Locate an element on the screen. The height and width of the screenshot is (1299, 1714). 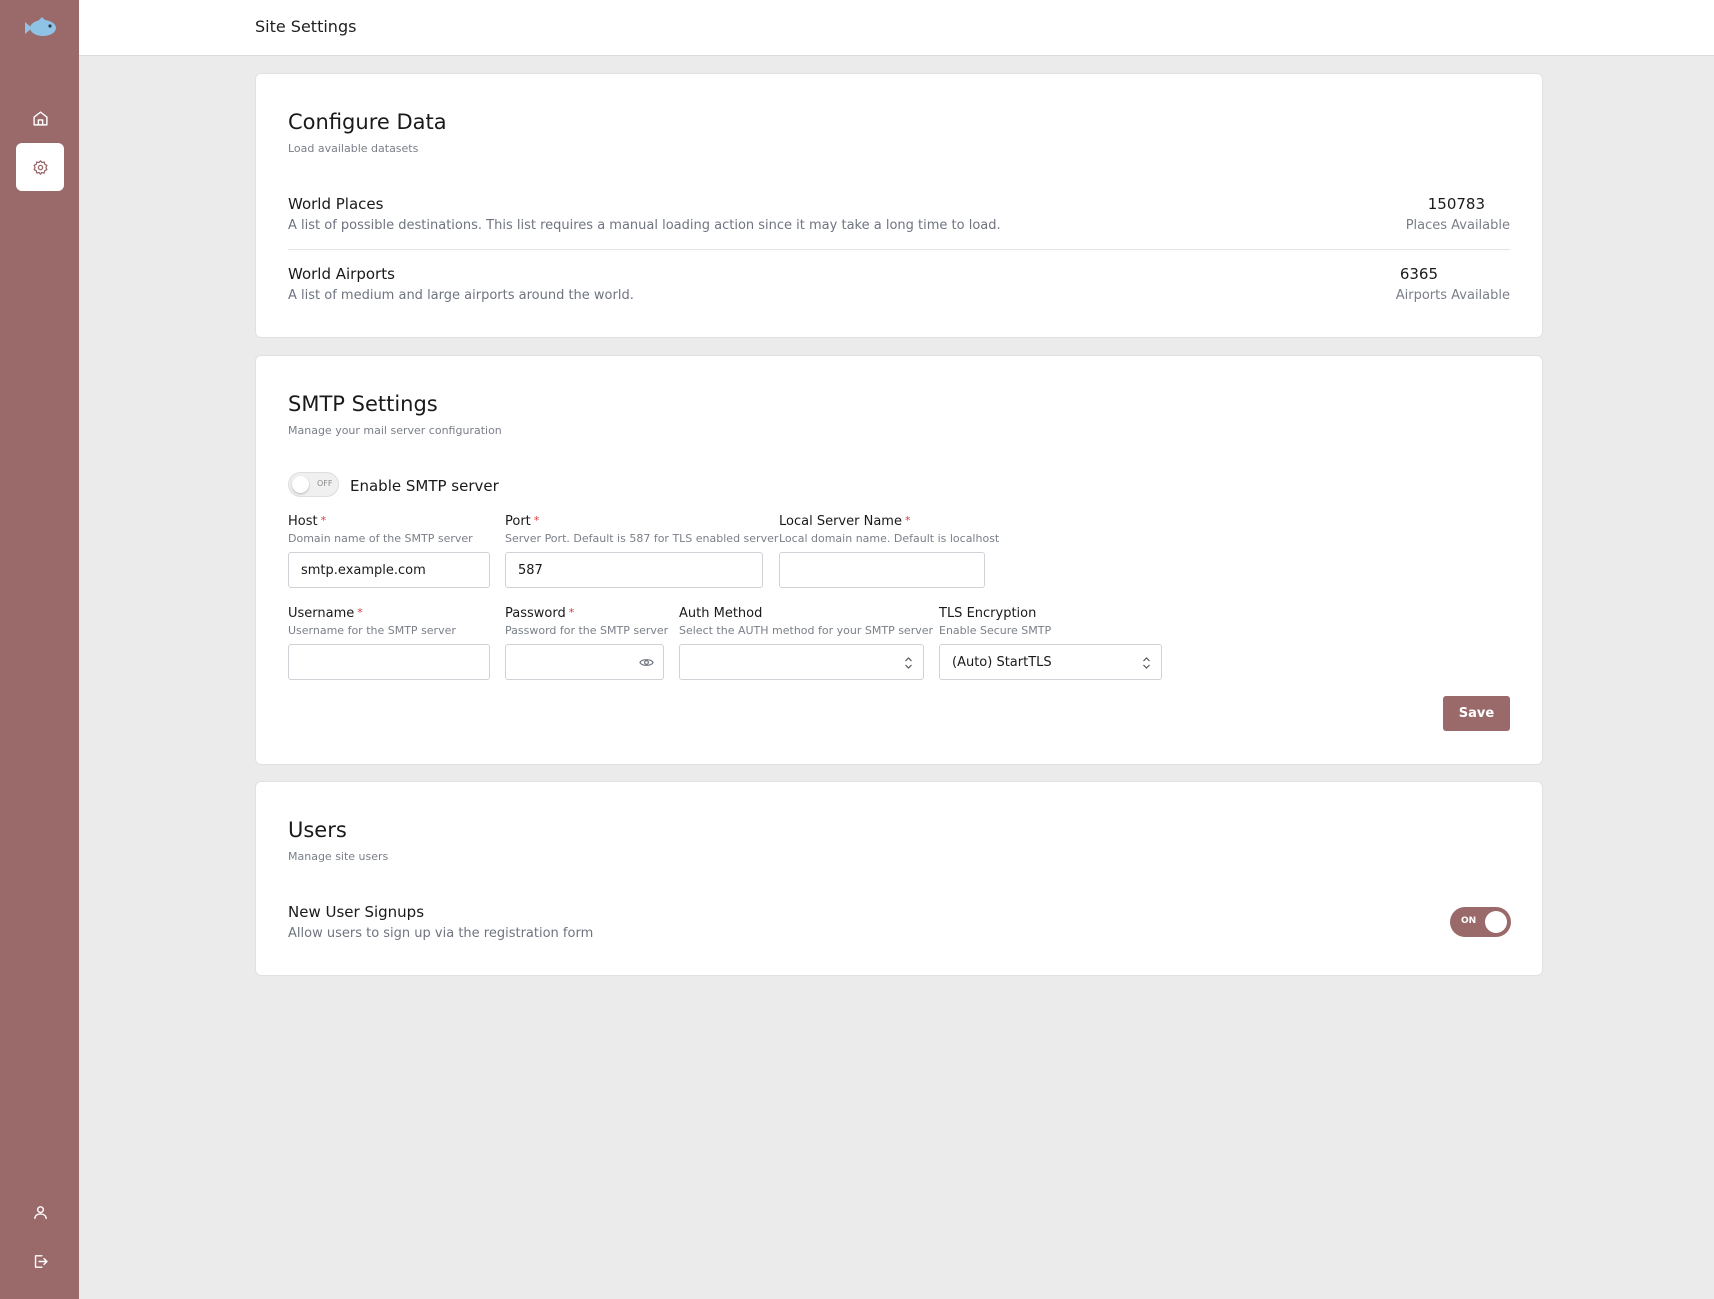
host-input is located at coordinates (389, 570).